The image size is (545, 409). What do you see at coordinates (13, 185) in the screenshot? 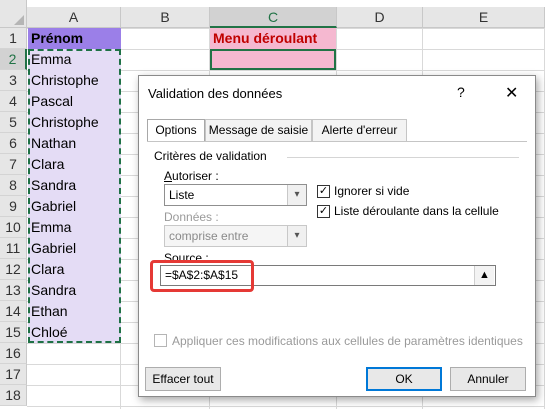
I see `row-header: 8` at bounding box center [13, 185].